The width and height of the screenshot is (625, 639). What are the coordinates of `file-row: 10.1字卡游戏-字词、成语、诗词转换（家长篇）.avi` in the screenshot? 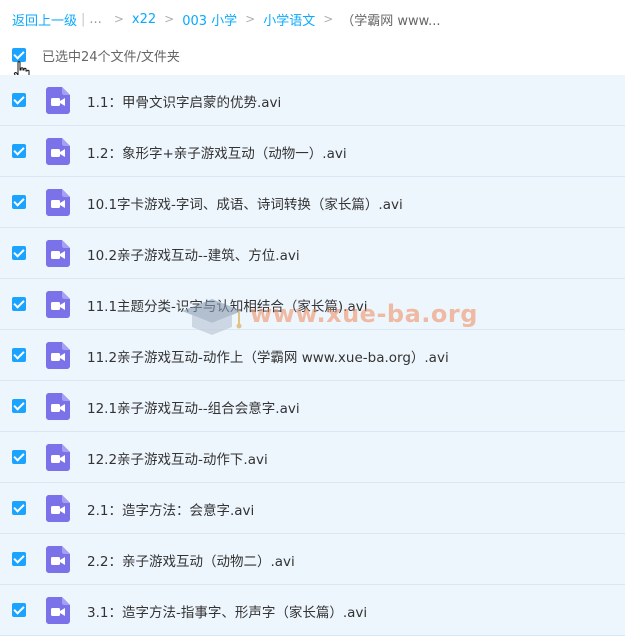 It's located at (312, 202).